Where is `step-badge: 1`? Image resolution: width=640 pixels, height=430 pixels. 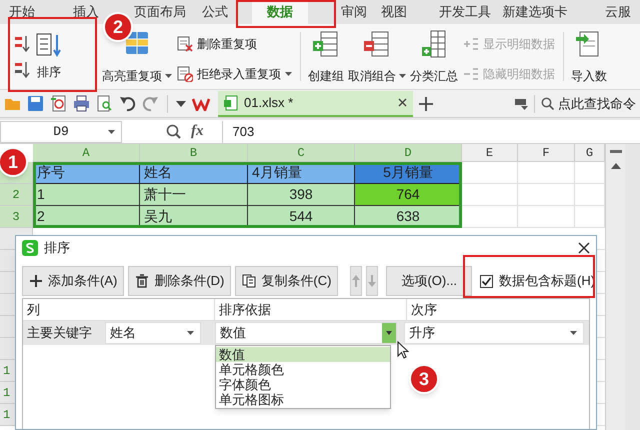
step-badge: 1 is located at coordinates (14, 162).